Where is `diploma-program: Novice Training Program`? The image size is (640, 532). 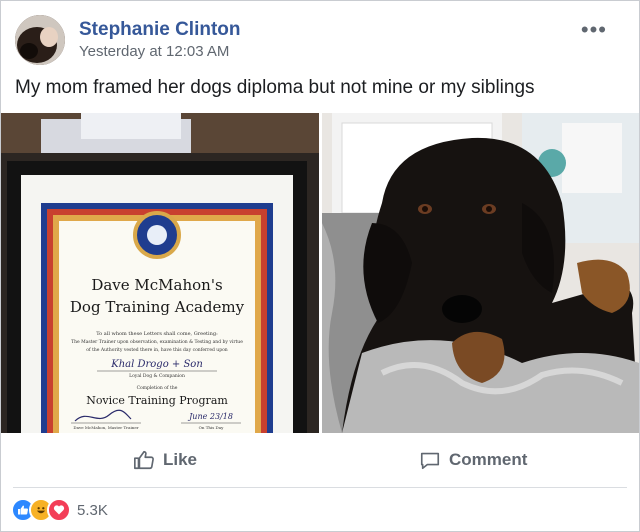
diploma-program: Novice Training Program is located at coordinates (157, 400).